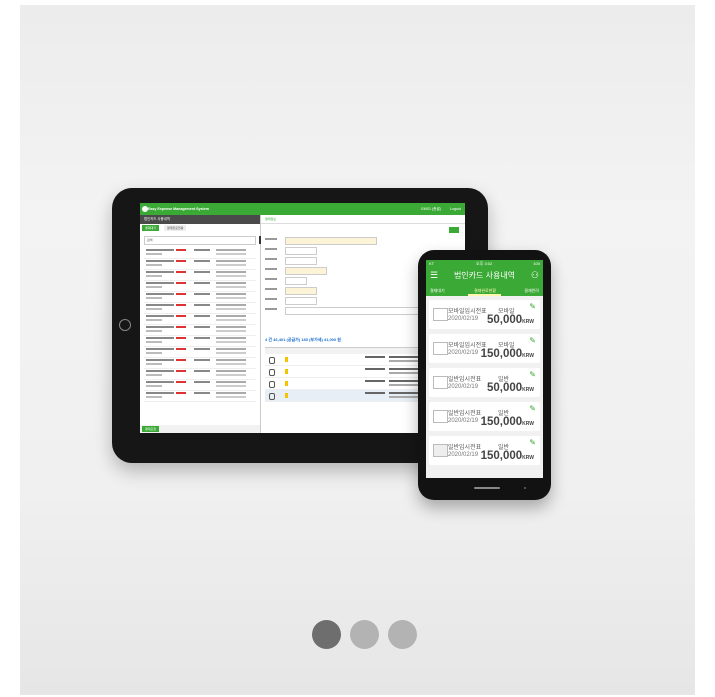  What do you see at coordinates (487, 488) in the screenshot?
I see `home-indicator` at bounding box center [487, 488].